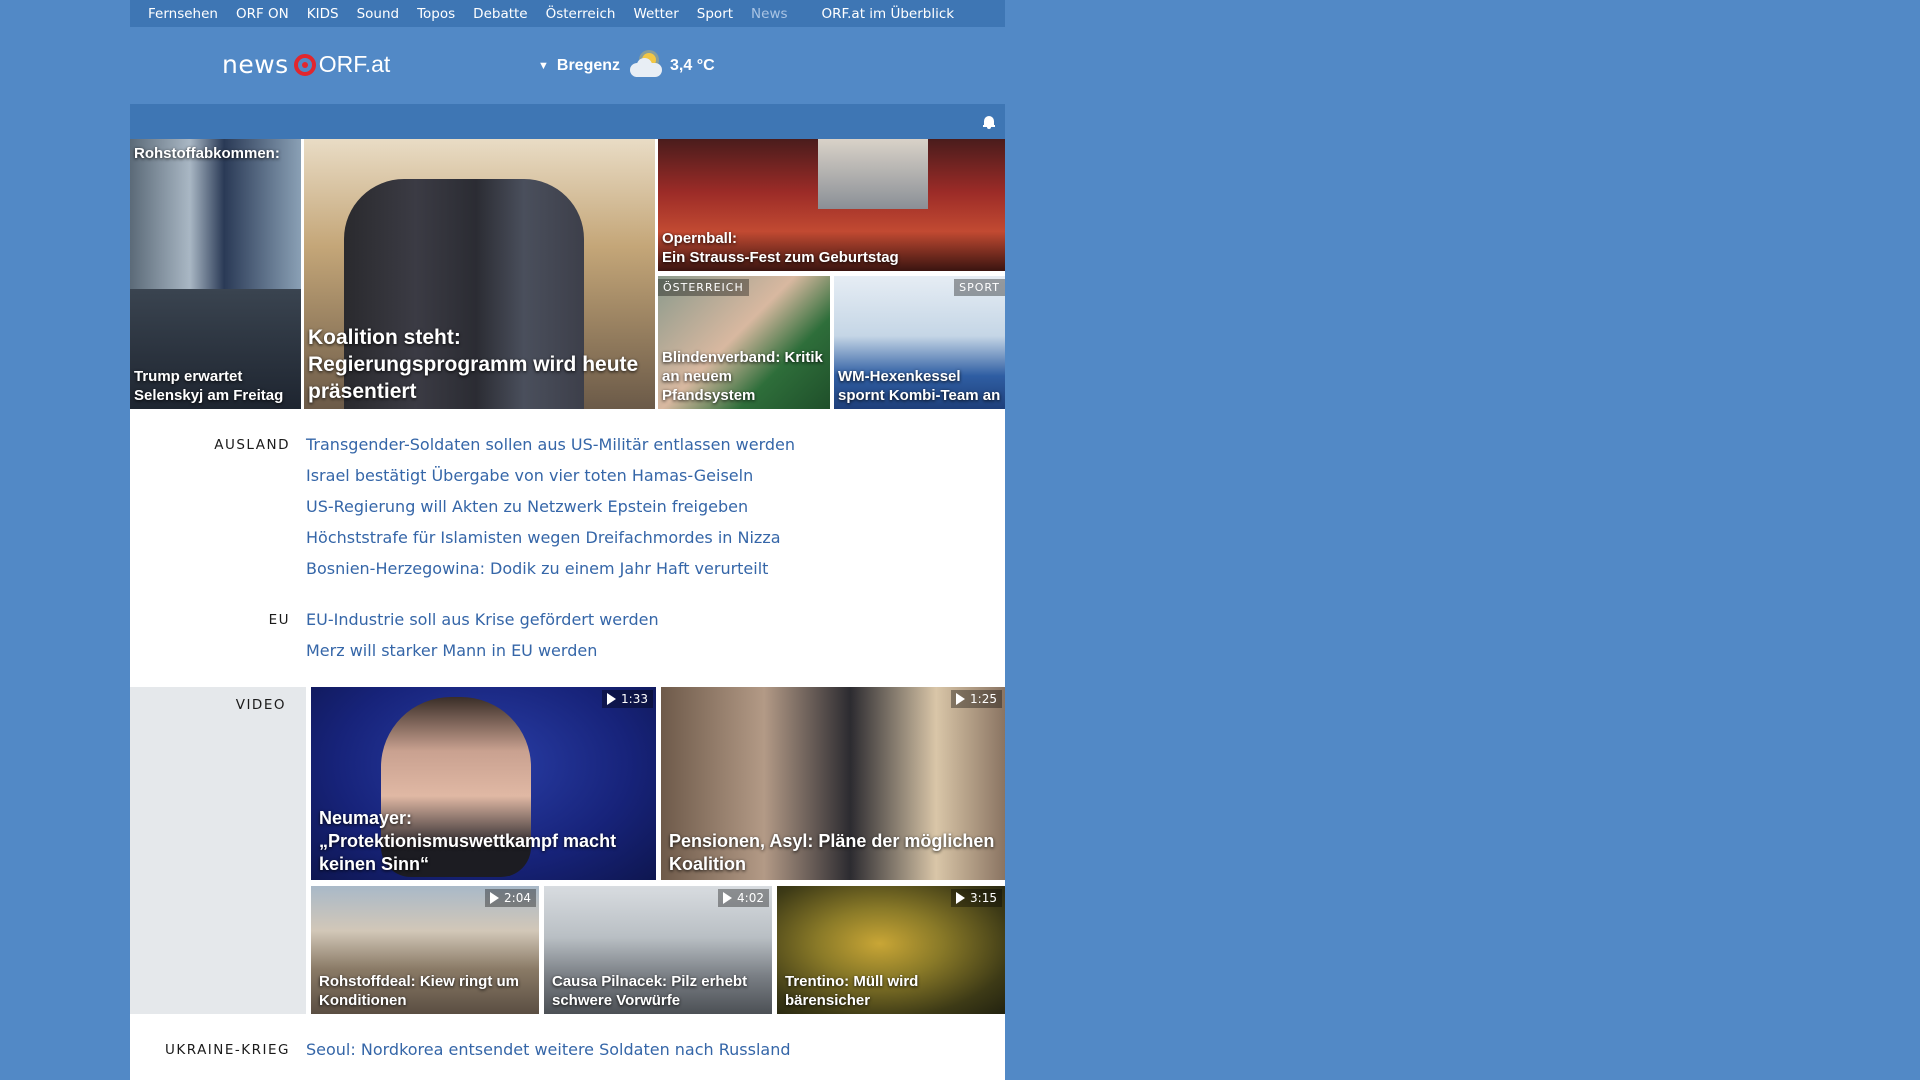 The image size is (1920, 1080). What do you see at coordinates (517, 898) in the screenshot?
I see `duration-text: 2:04` at bounding box center [517, 898].